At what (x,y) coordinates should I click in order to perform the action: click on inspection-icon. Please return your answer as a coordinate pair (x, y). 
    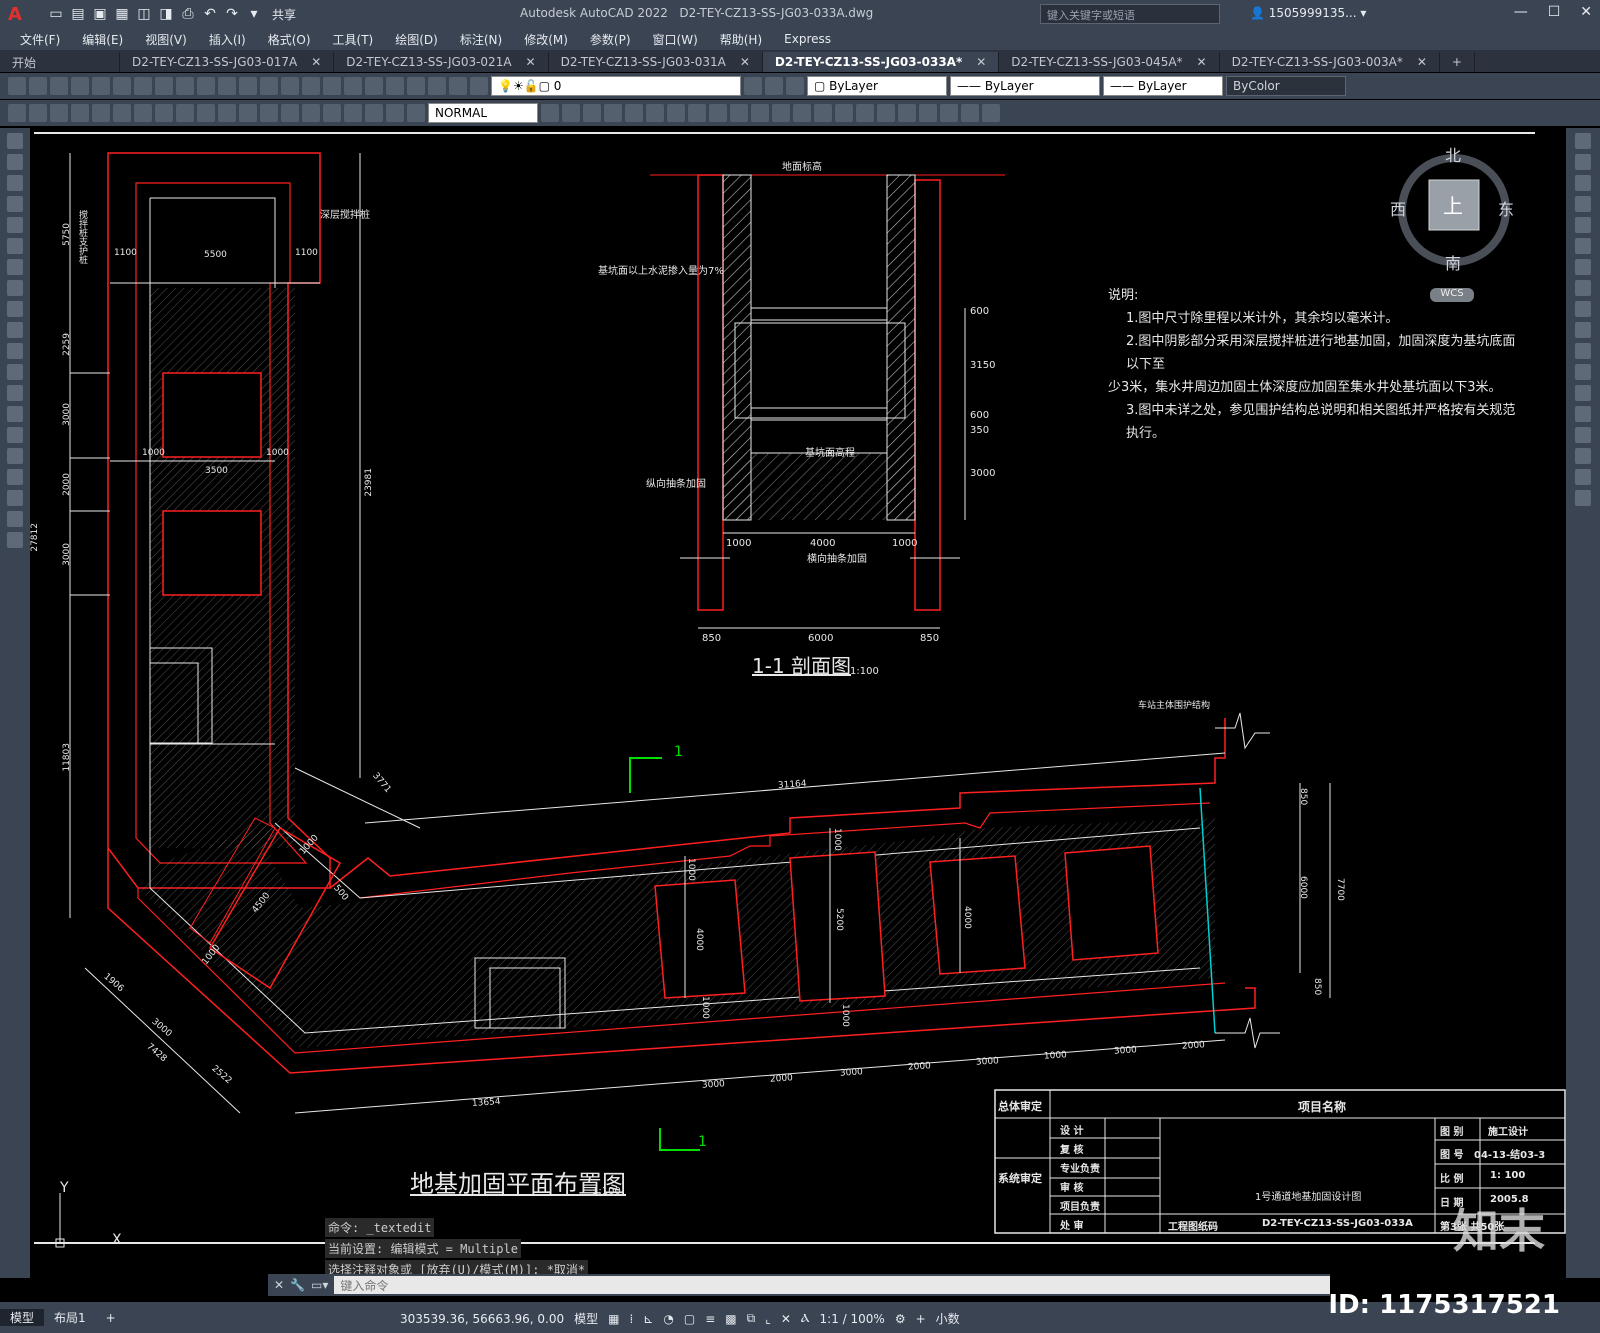
    Looking at the image, I should click on (332, 113).